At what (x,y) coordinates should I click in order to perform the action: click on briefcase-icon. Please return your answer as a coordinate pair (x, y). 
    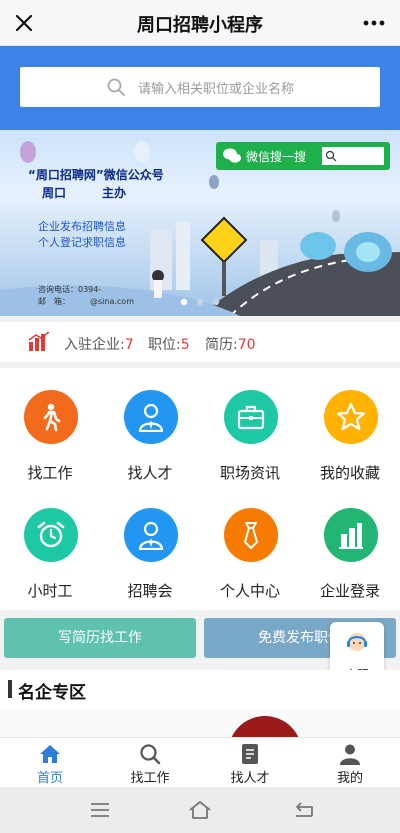
    Looking at the image, I should click on (251, 417).